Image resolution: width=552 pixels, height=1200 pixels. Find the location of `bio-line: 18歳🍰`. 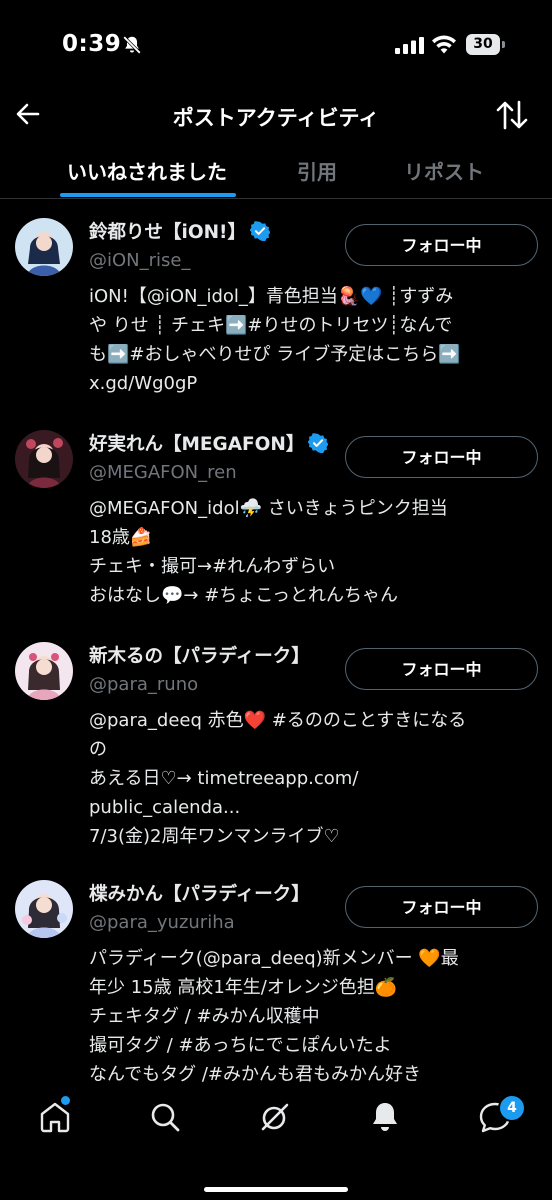

bio-line: 18歳🍰 is located at coordinates (121, 537).